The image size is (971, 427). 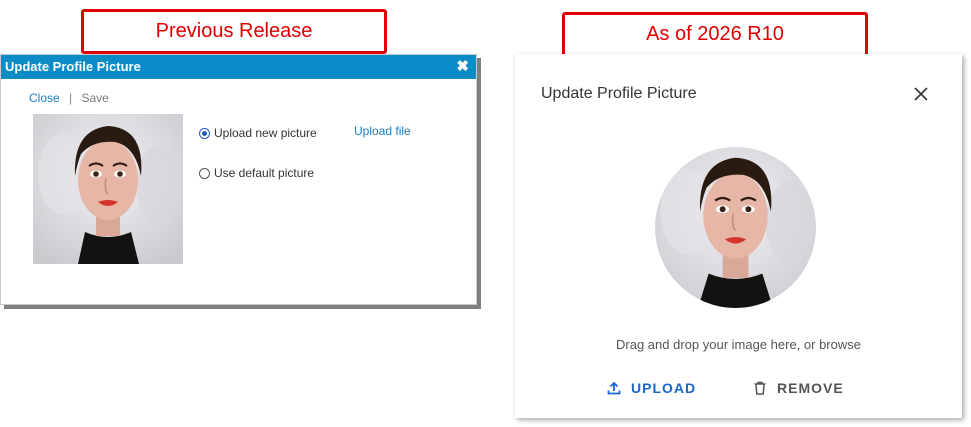 What do you see at coordinates (108, 189) in the screenshot?
I see `profile-photo` at bounding box center [108, 189].